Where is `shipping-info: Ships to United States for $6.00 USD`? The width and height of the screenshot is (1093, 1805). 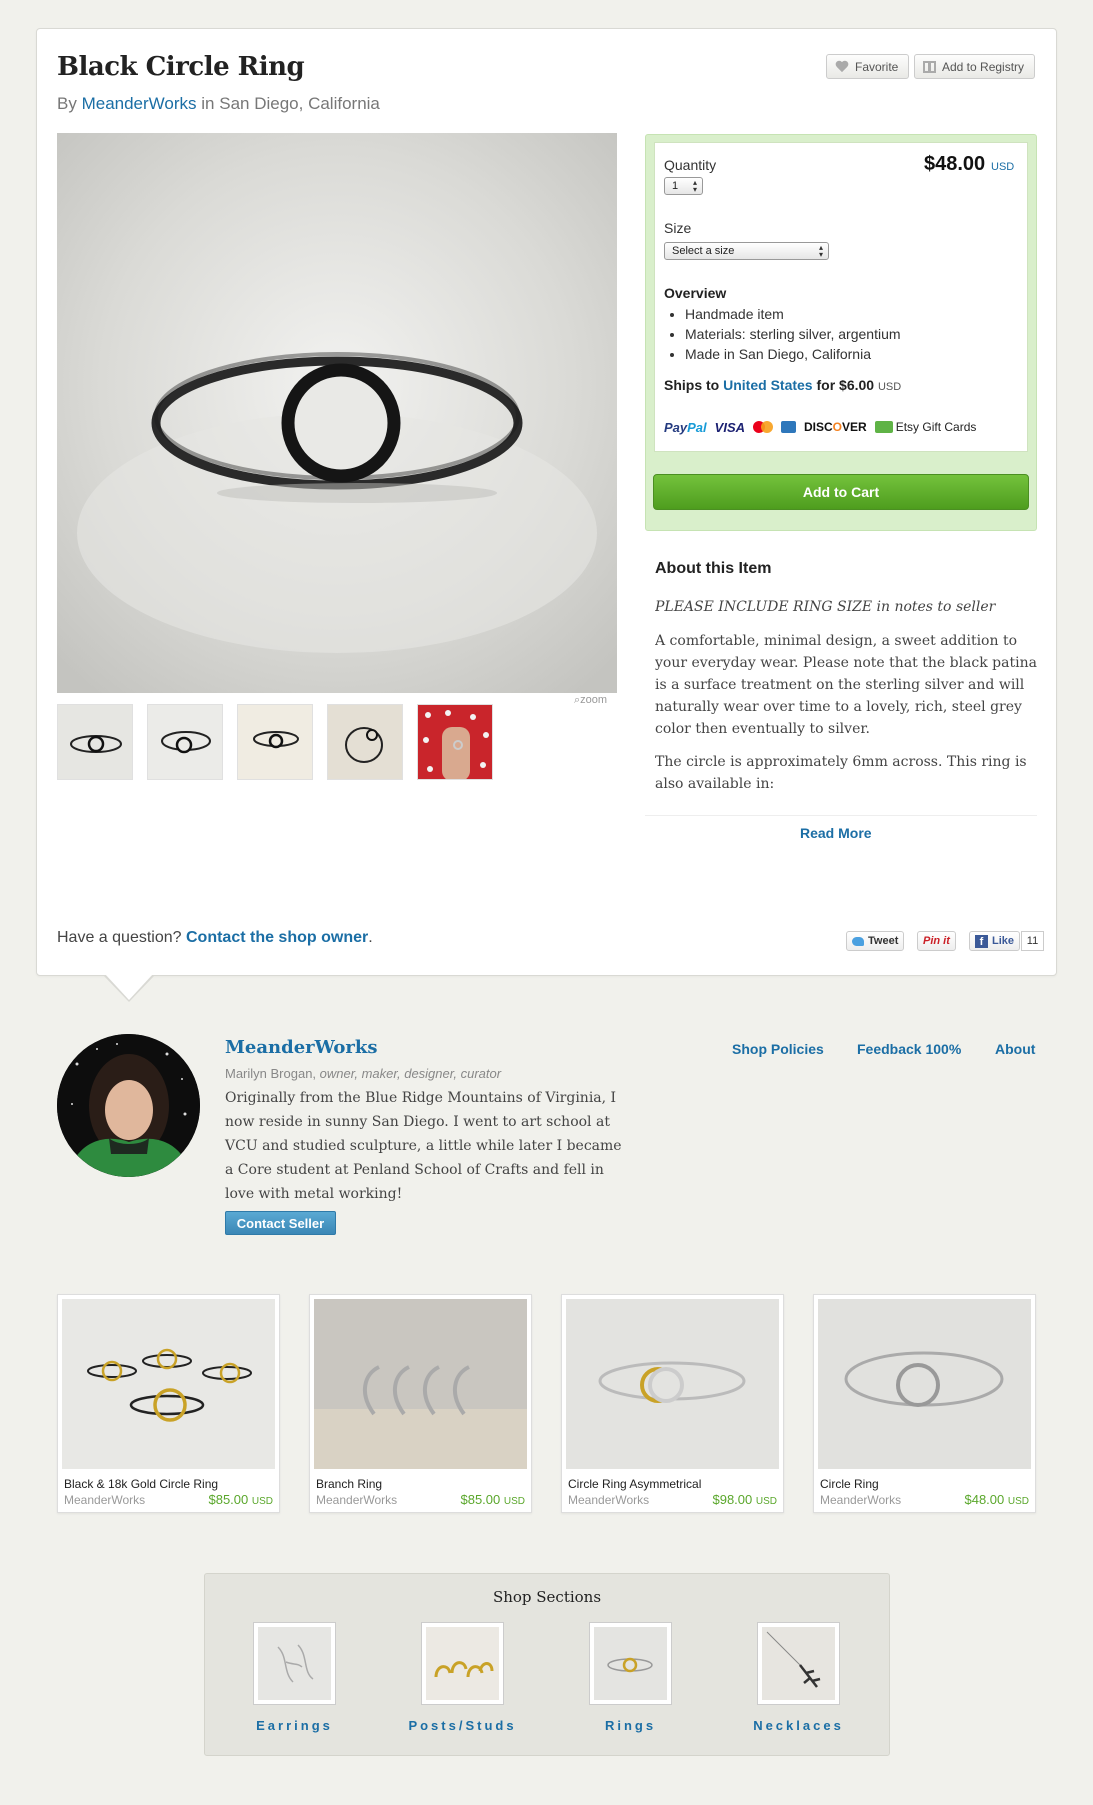 shipping-info: Ships to United States for $6.00 USD is located at coordinates (782, 385).